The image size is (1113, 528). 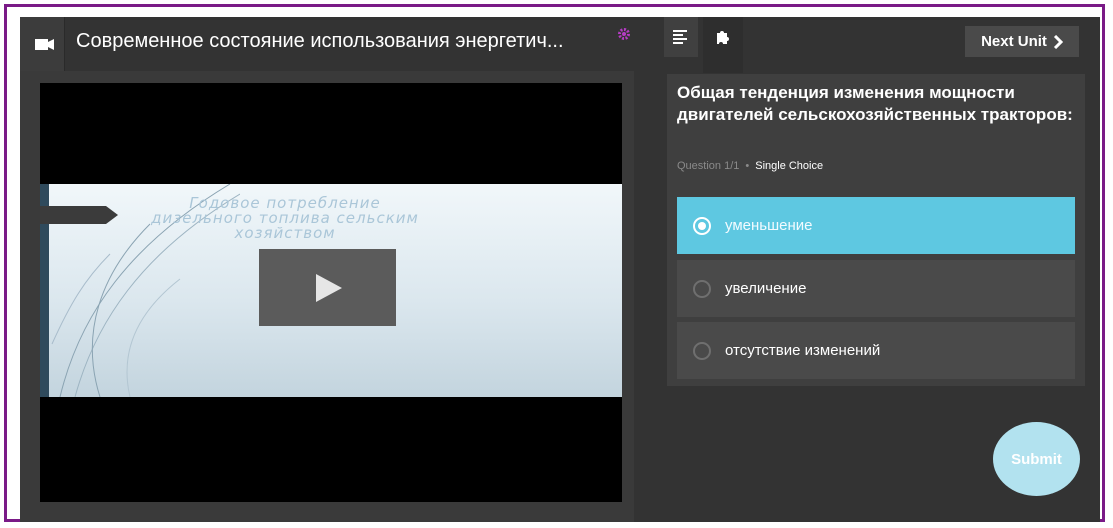 I want to click on text-unit-tab, so click(x=681, y=37).